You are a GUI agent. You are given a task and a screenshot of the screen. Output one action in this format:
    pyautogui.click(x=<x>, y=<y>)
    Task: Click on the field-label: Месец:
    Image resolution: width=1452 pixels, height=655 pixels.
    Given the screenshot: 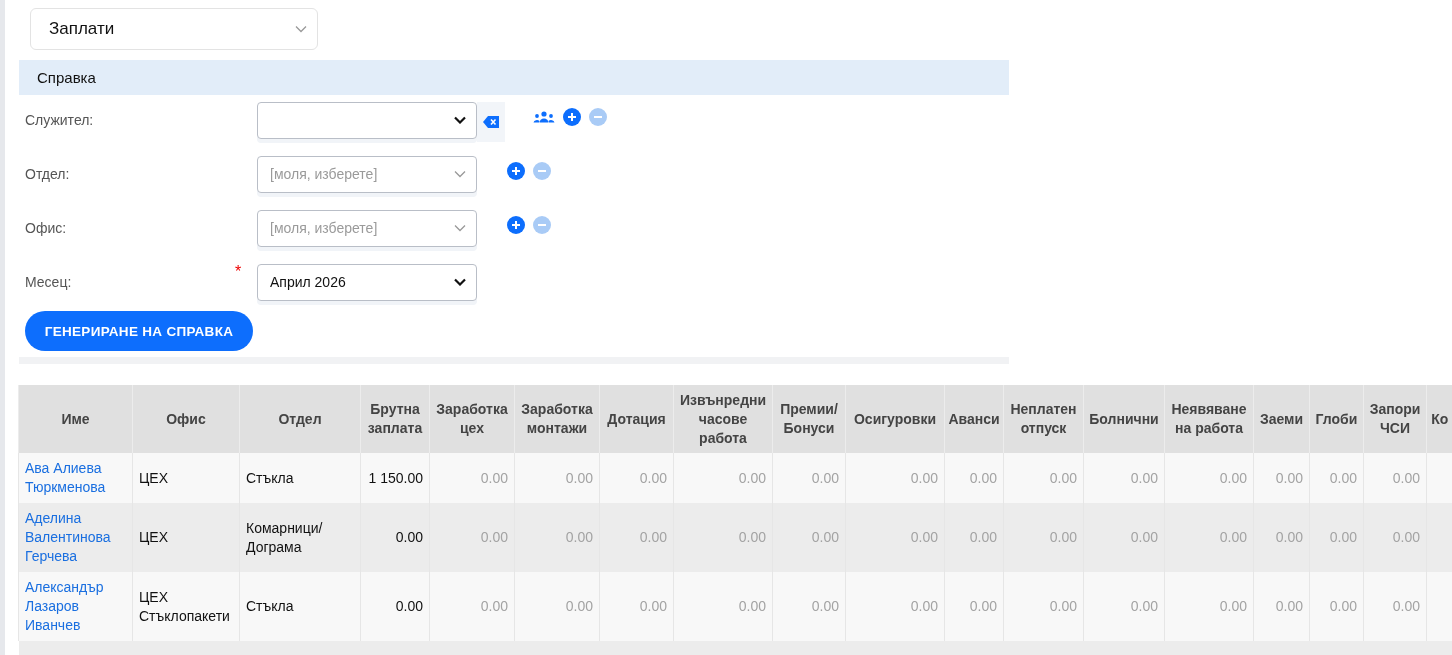 What is the action you would take?
    pyautogui.click(x=49, y=282)
    